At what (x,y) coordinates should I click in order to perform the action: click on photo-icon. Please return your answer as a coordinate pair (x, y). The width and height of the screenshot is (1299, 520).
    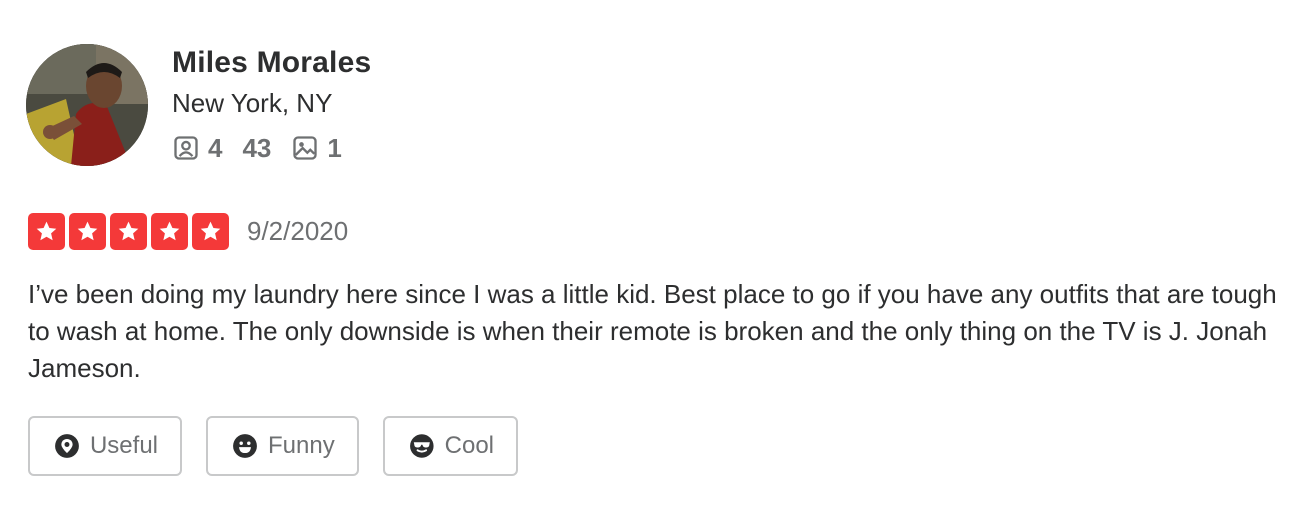
    Looking at the image, I should click on (305, 148).